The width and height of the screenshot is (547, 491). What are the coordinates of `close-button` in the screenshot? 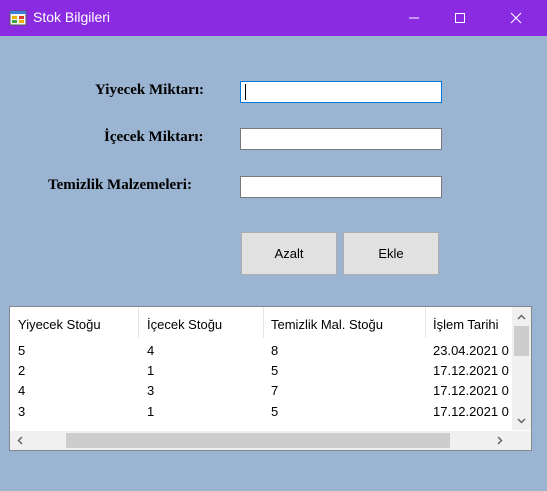 It's located at (516, 18).